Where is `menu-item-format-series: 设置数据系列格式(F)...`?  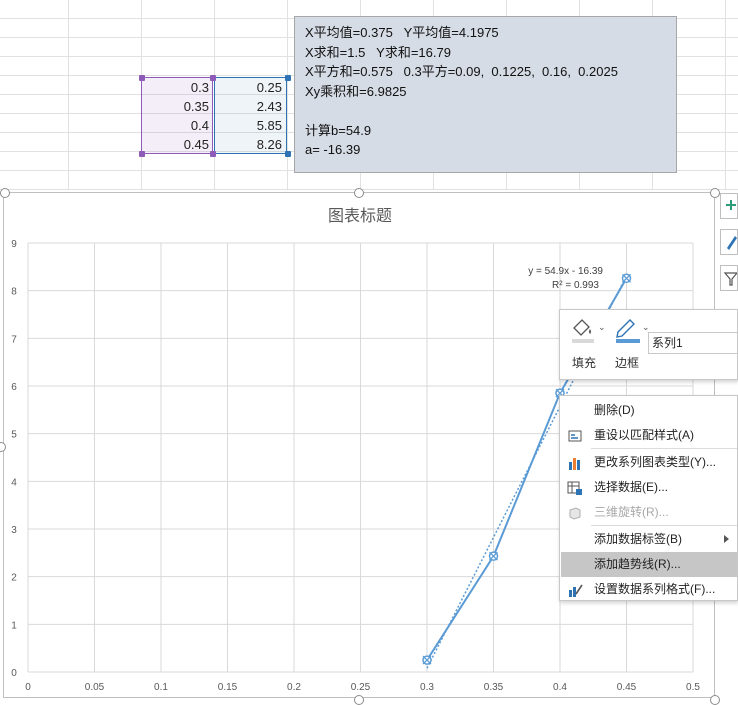 menu-item-format-series: 设置数据系列格式(F)... is located at coordinates (649, 589).